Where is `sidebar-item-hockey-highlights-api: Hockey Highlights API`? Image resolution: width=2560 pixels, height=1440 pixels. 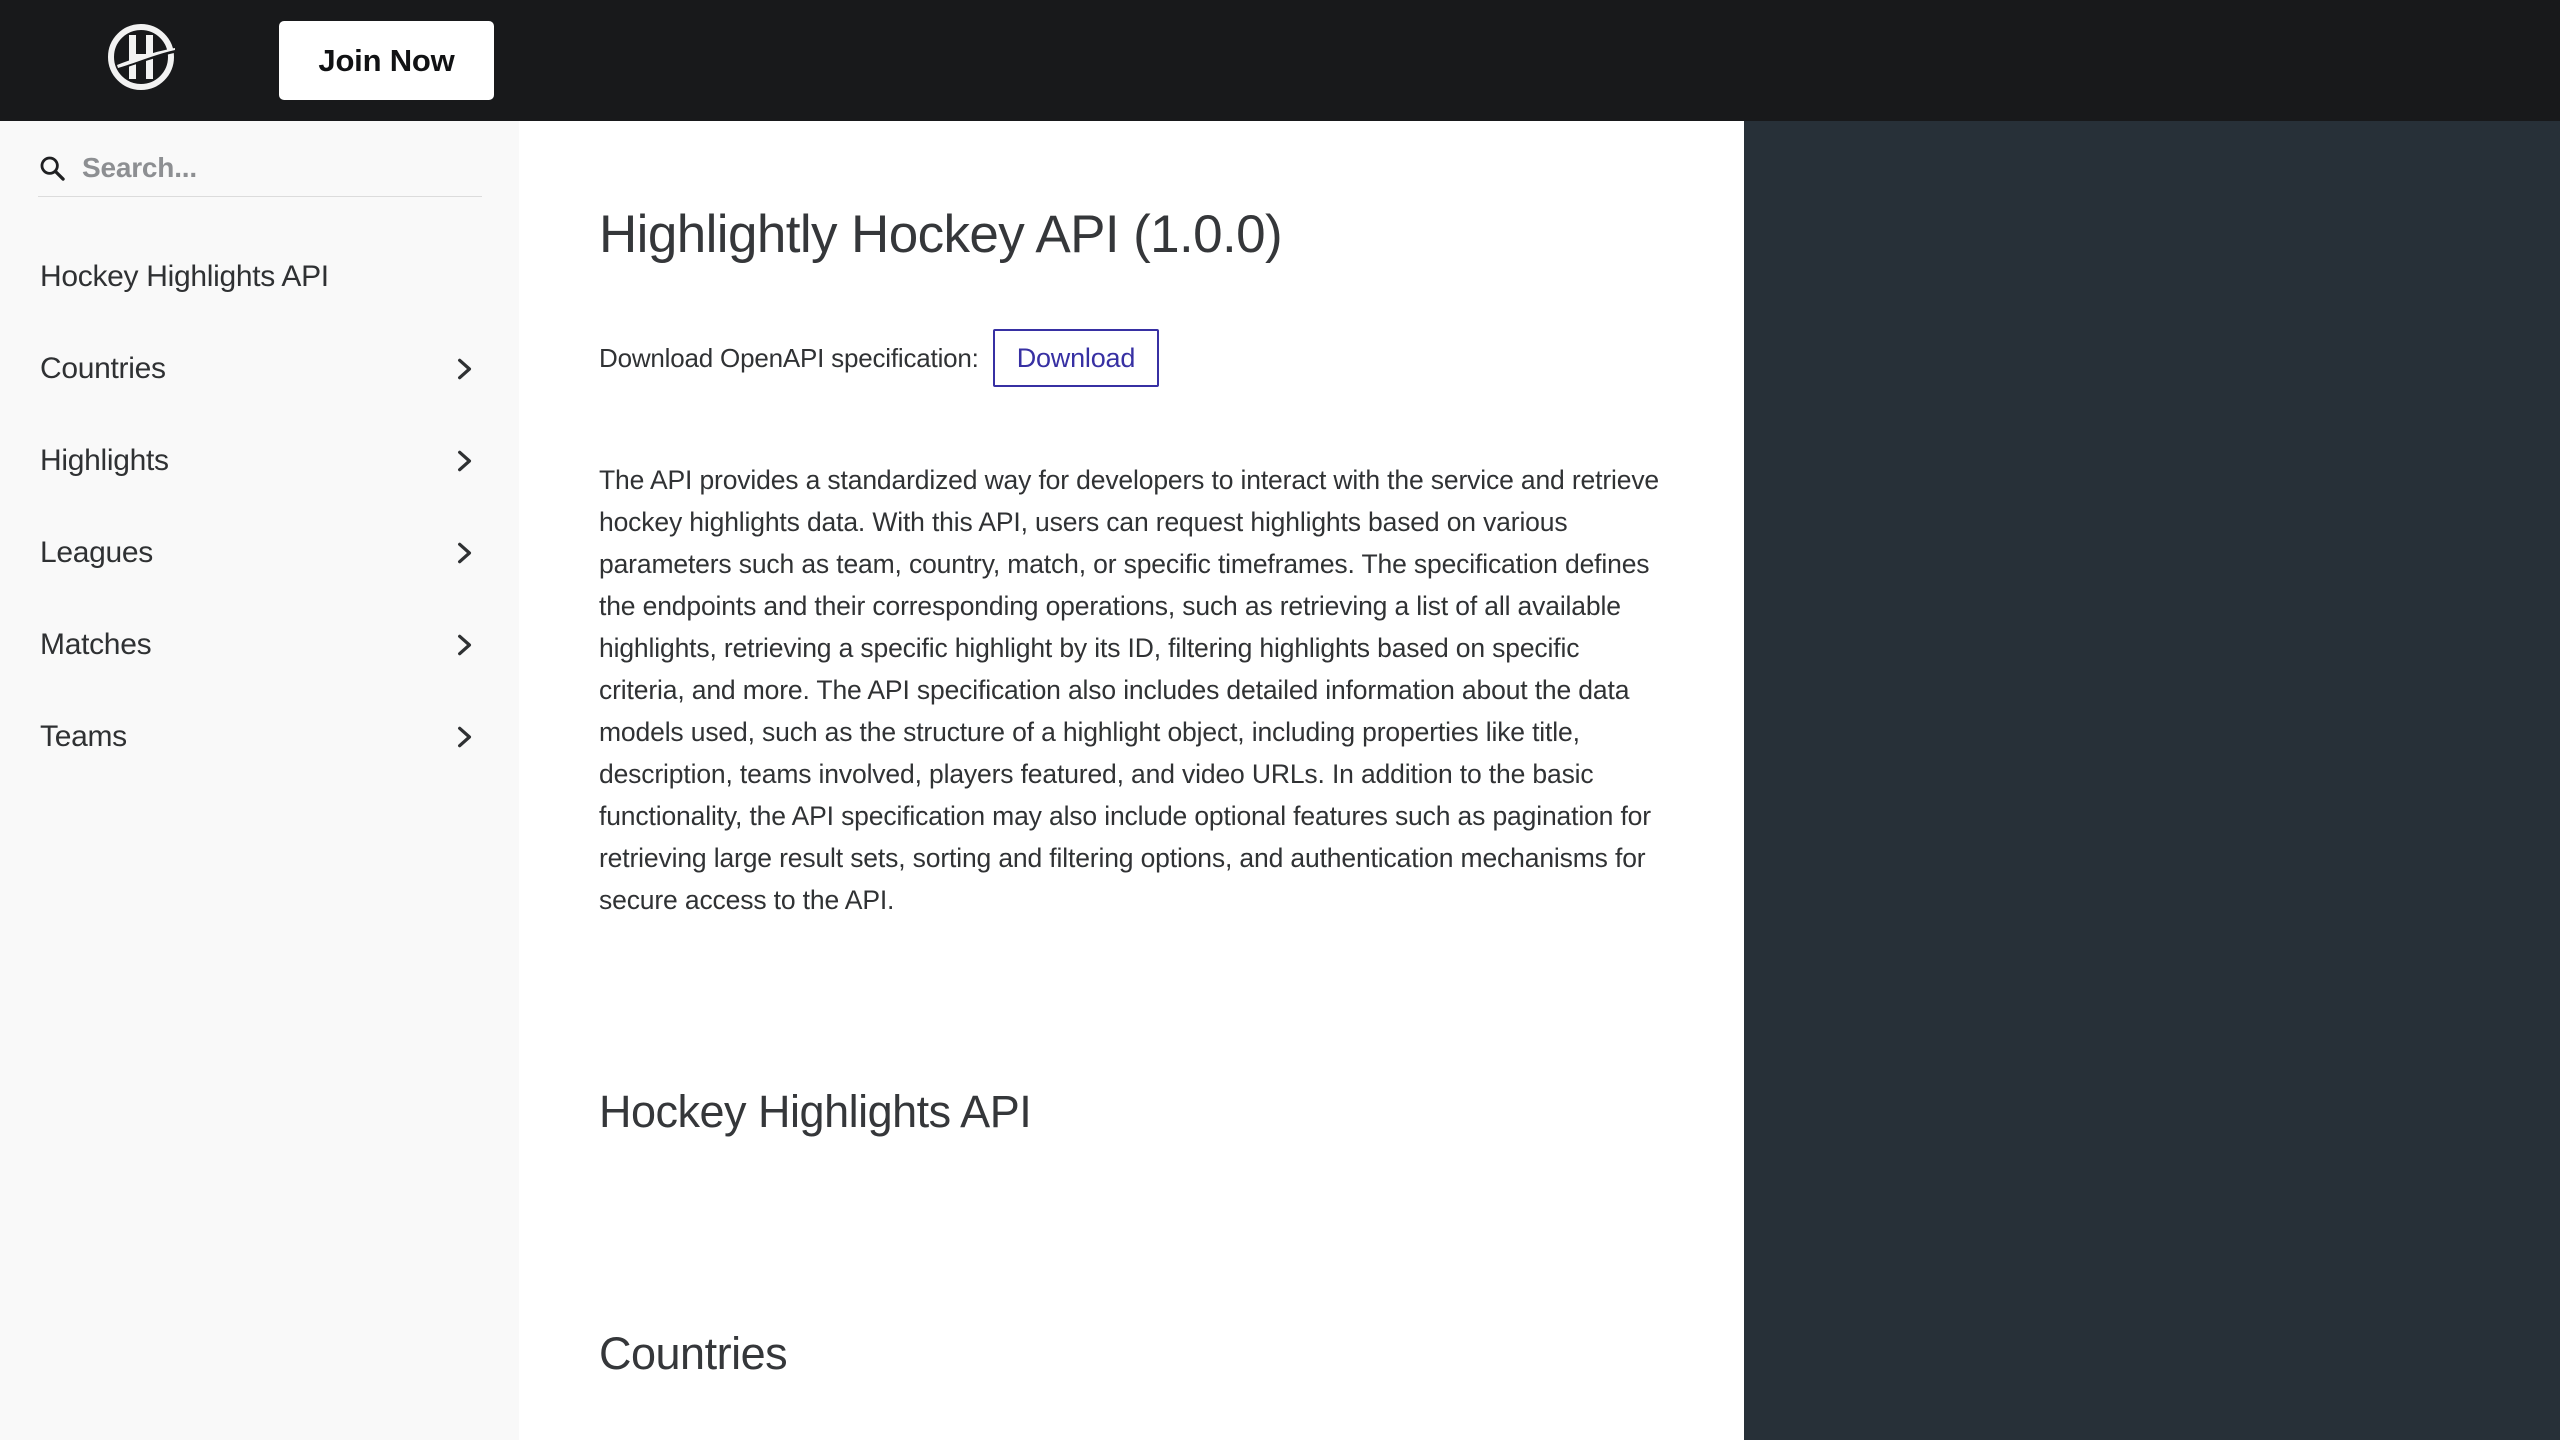
sidebar-item-hockey-highlights-api: Hockey Highlights API is located at coordinates (259, 277).